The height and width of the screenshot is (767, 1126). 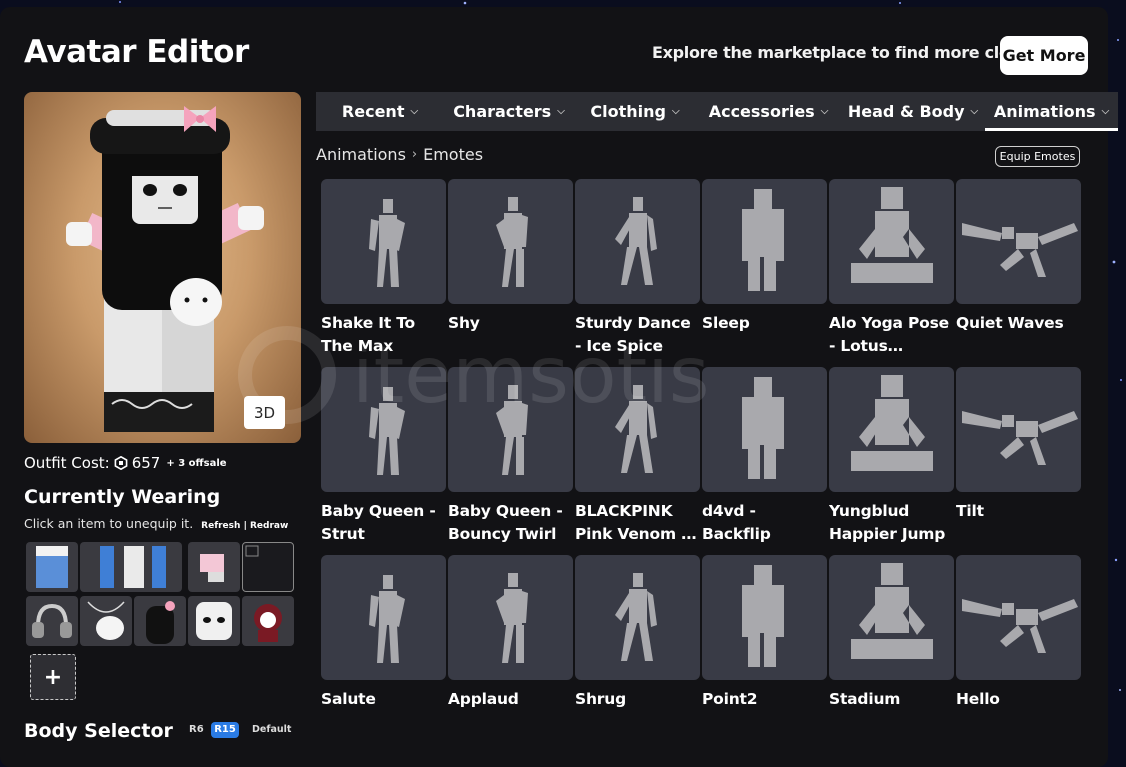 I want to click on add-item-button: +, so click(x=53, y=677).